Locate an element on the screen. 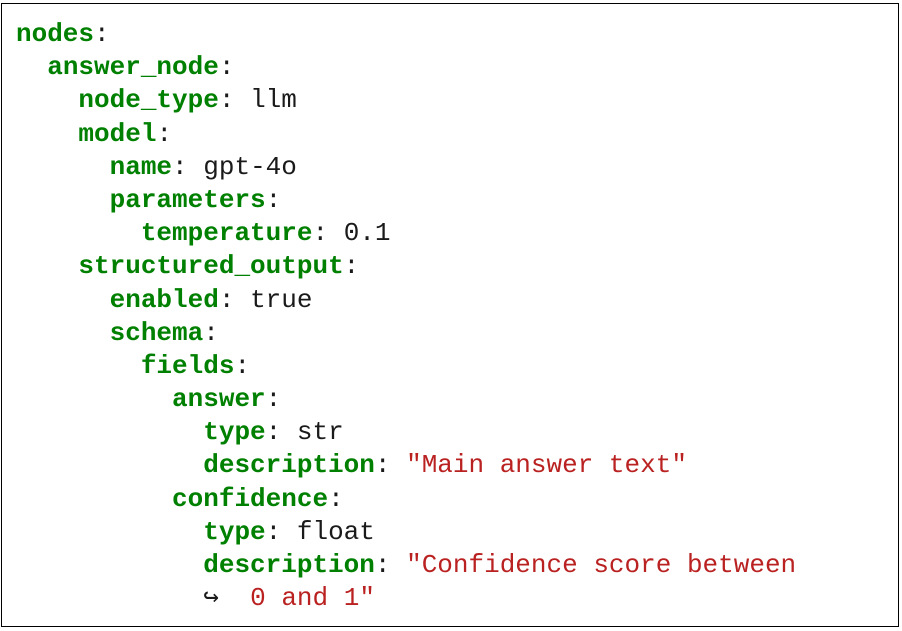 The image size is (902, 631). code-line: ↪ 0 and 1" is located at coordinates (406, 598).